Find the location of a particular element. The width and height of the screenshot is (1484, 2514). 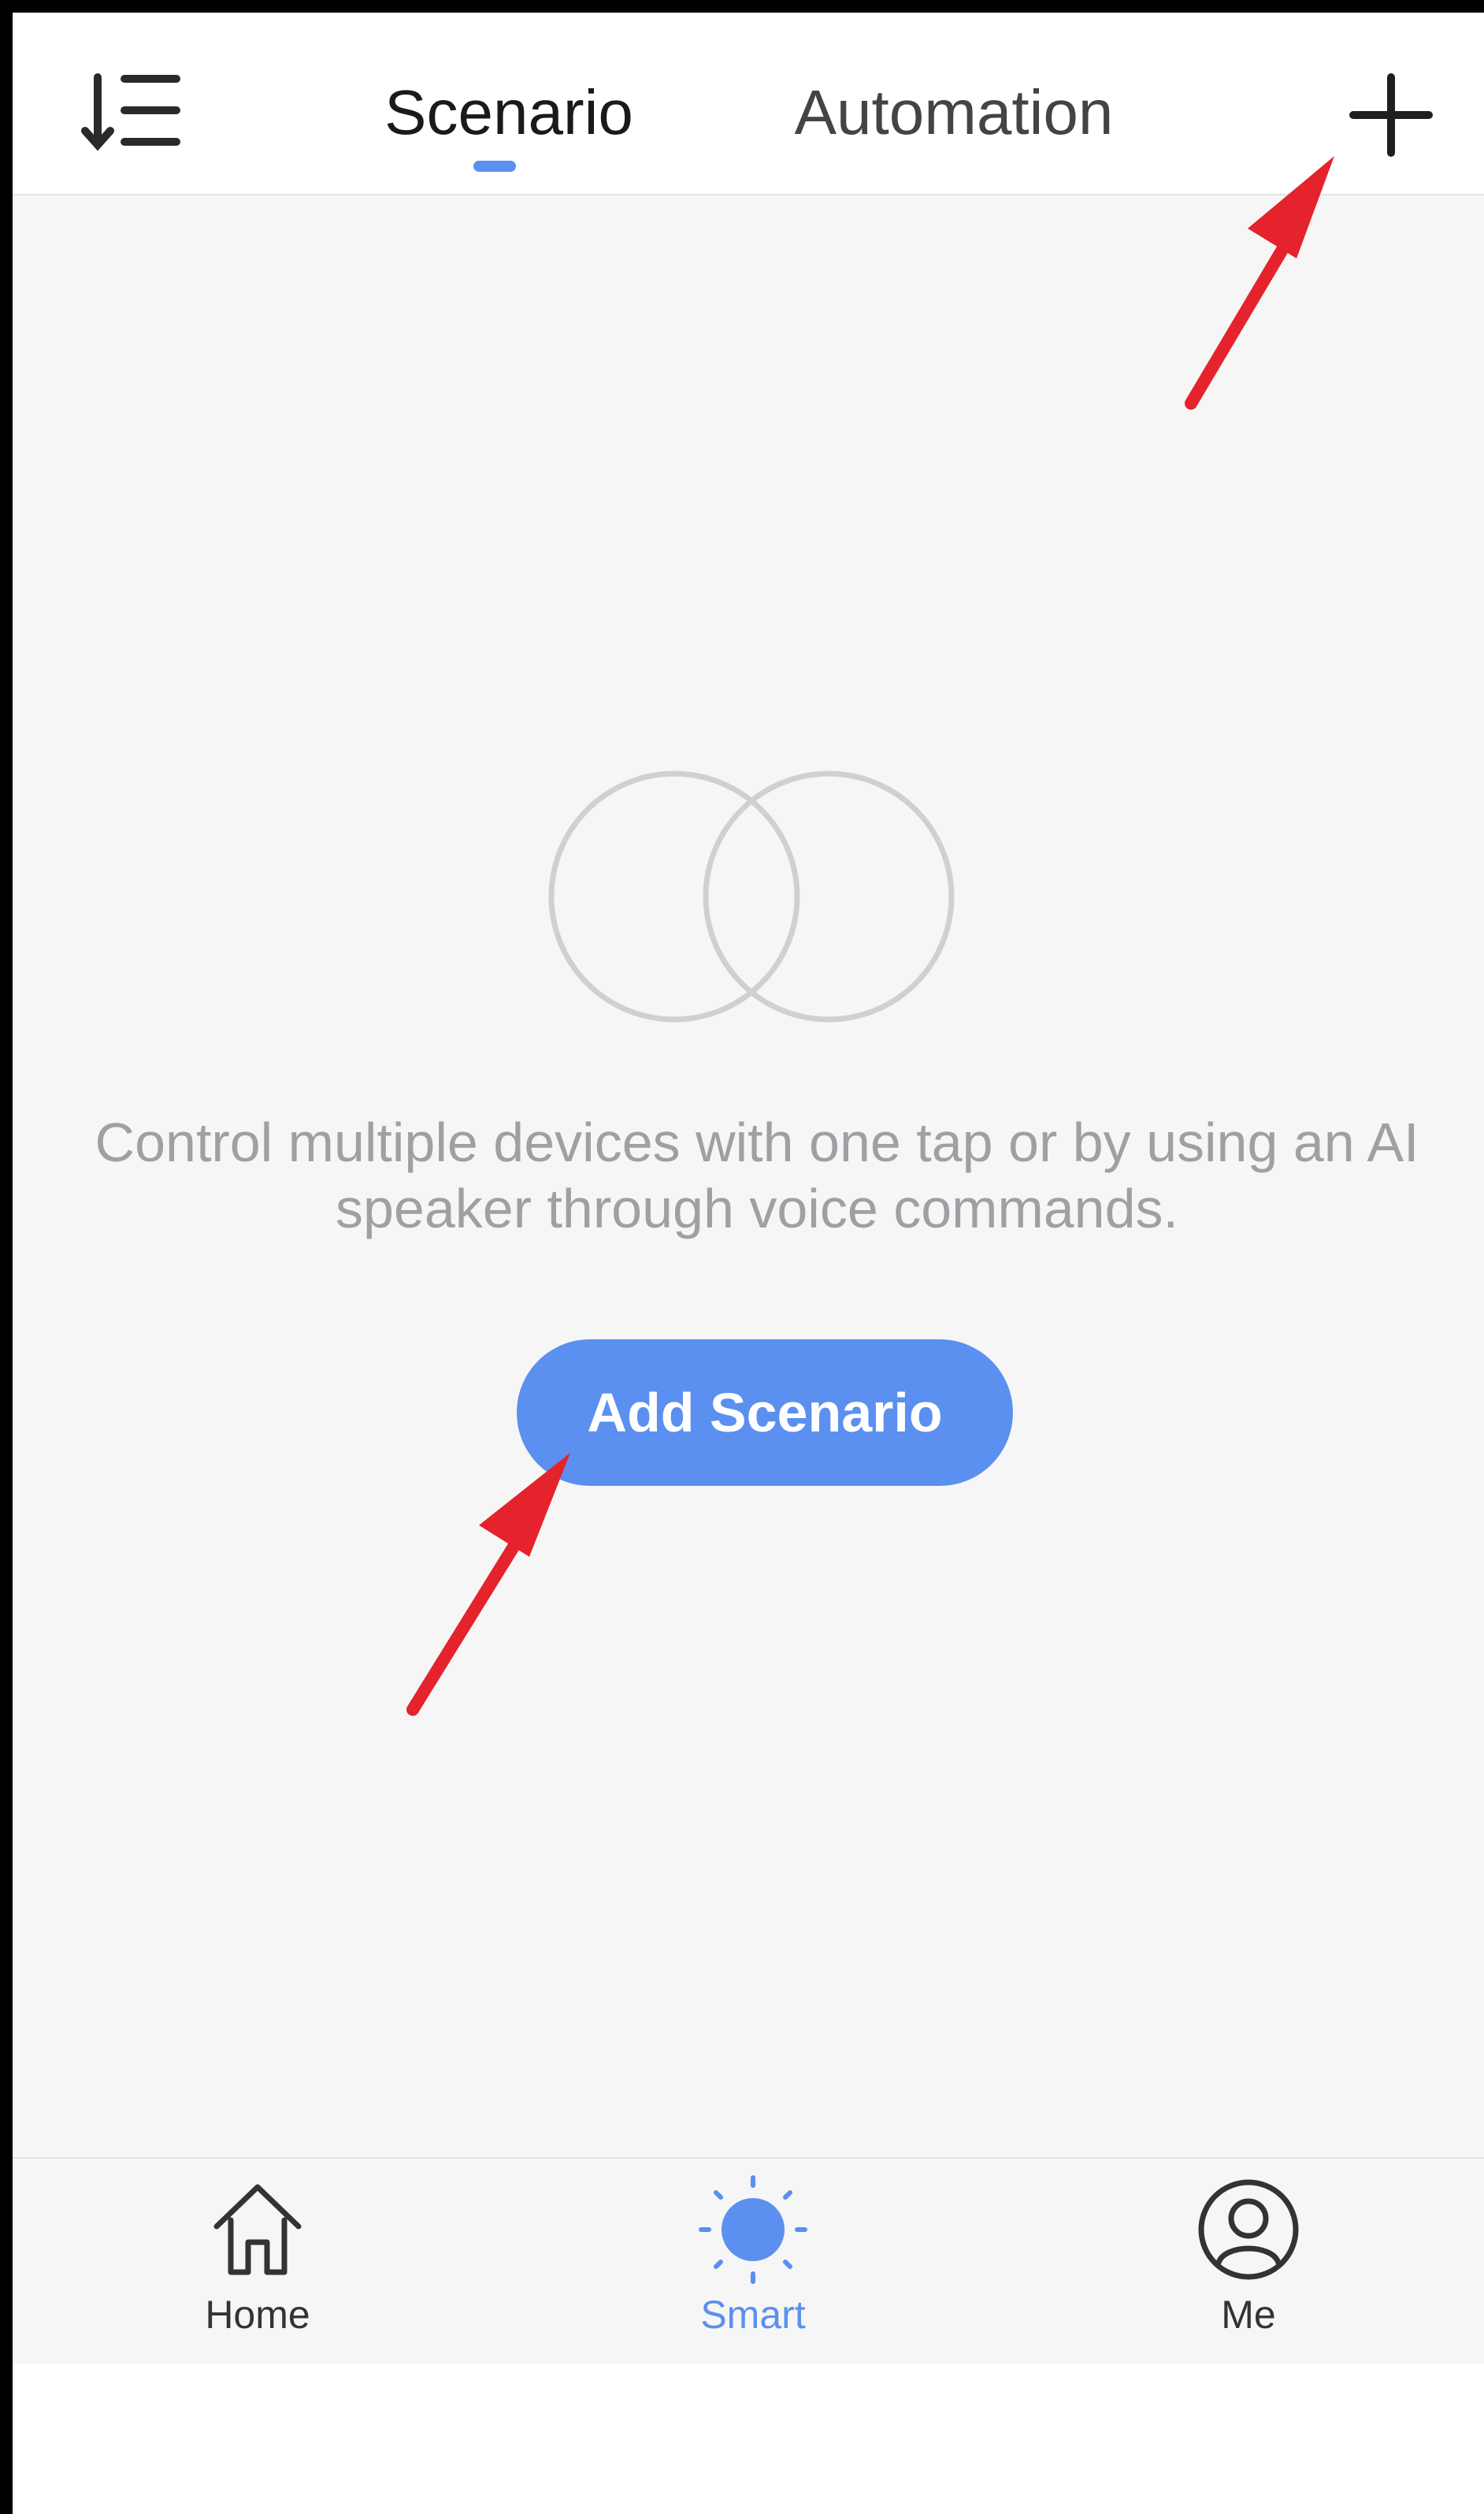

add-button is located at coordinates (1391, 115).